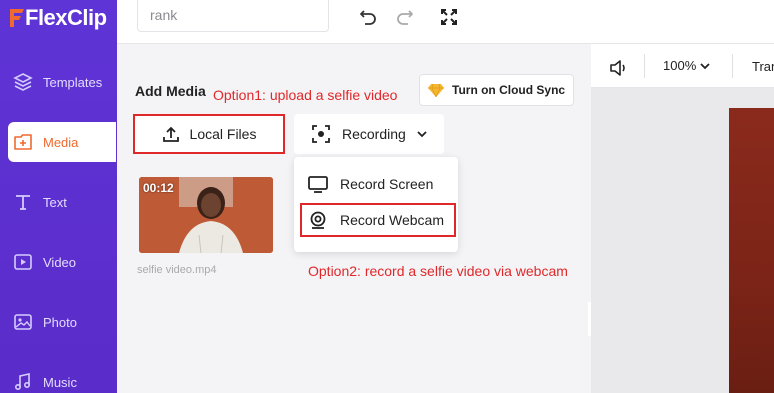  I want to click on webcam-icon, so click(318, 220).